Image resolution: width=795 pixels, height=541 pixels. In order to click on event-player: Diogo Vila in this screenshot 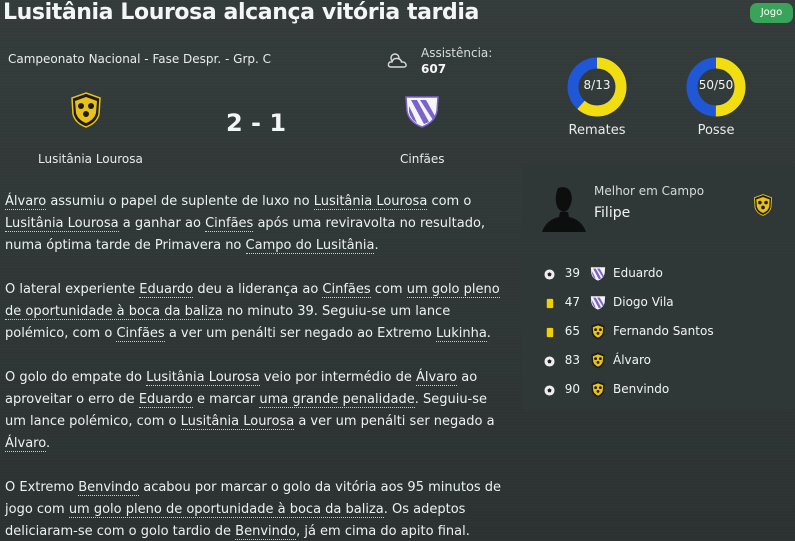, I will do `click(643, 302)`.